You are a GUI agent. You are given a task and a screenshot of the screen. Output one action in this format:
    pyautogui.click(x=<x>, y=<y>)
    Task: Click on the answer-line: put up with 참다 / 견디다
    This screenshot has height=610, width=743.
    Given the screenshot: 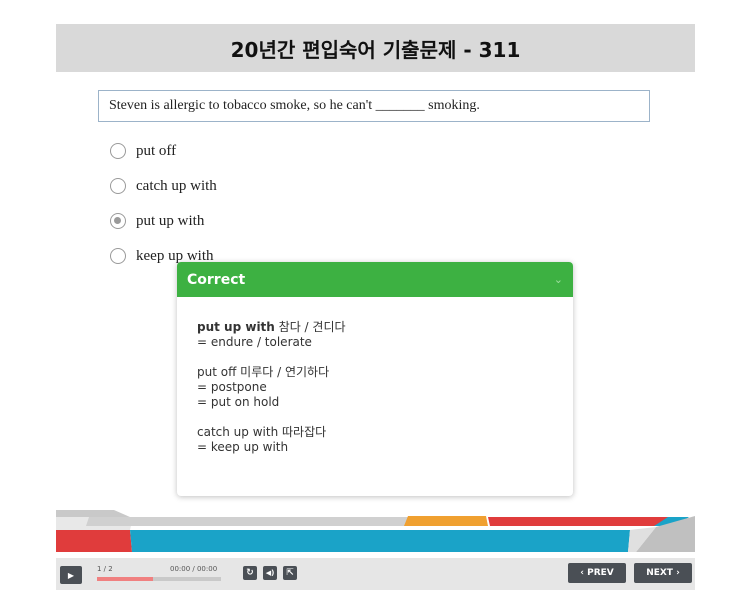 What is the action you would take?
    pyautogui.click(x=385, y=327)
    